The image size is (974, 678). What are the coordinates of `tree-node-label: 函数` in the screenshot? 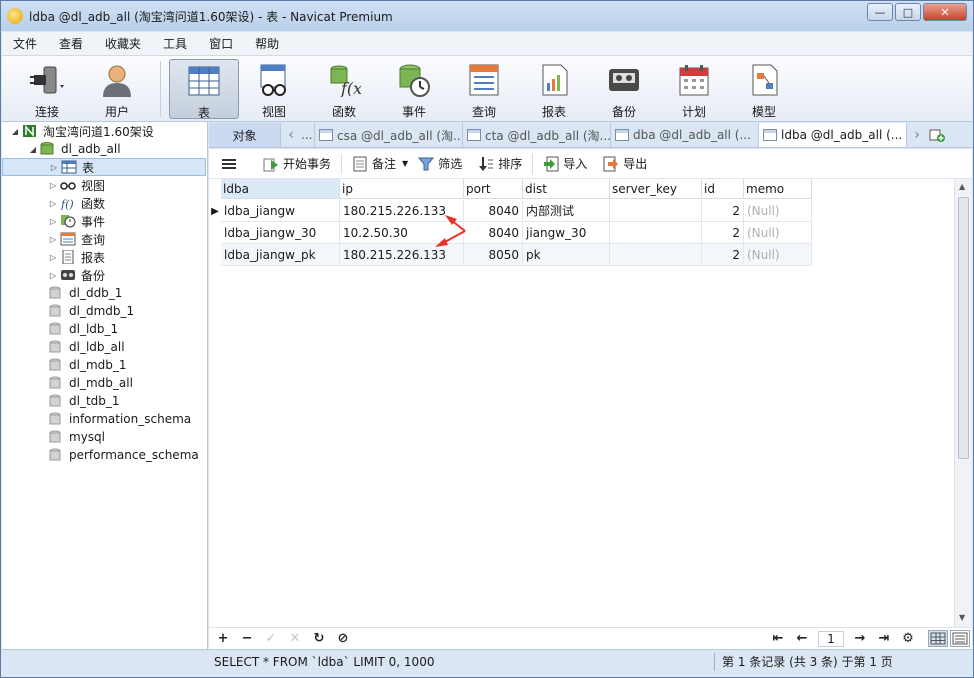 It's located at (93, 203).